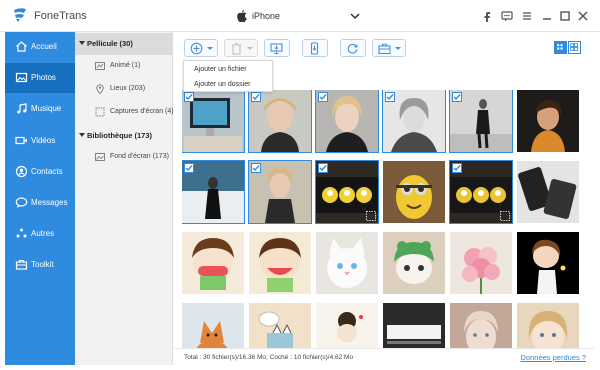  Describe the element at coordinates (315, 48) in the screenshot. I see `export-to-device-button` at that location.